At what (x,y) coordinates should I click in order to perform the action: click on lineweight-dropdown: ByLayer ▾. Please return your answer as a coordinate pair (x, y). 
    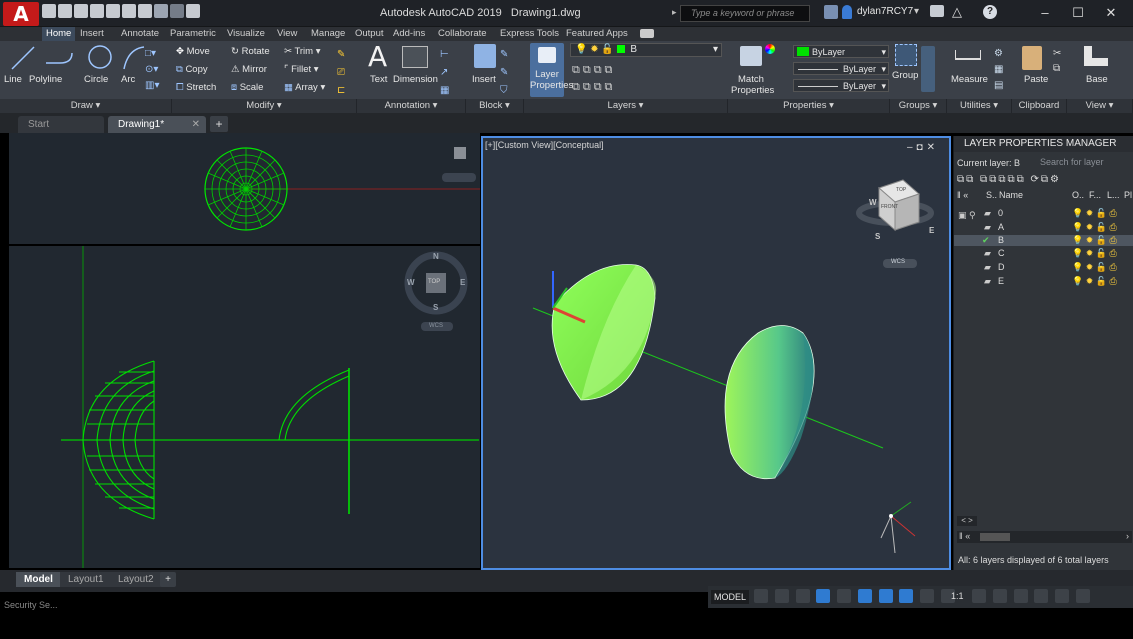
    Looking at the image, I should click on (841, 85).